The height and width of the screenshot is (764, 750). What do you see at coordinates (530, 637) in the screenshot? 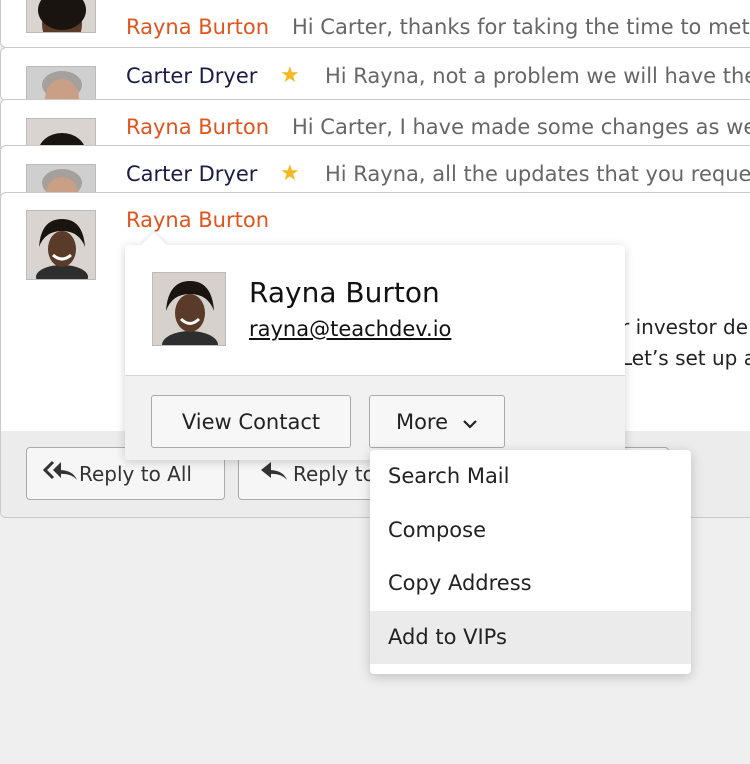
I see `menu-item-add-to-vips: Add to VIPs` at bounding box center [530, 637].